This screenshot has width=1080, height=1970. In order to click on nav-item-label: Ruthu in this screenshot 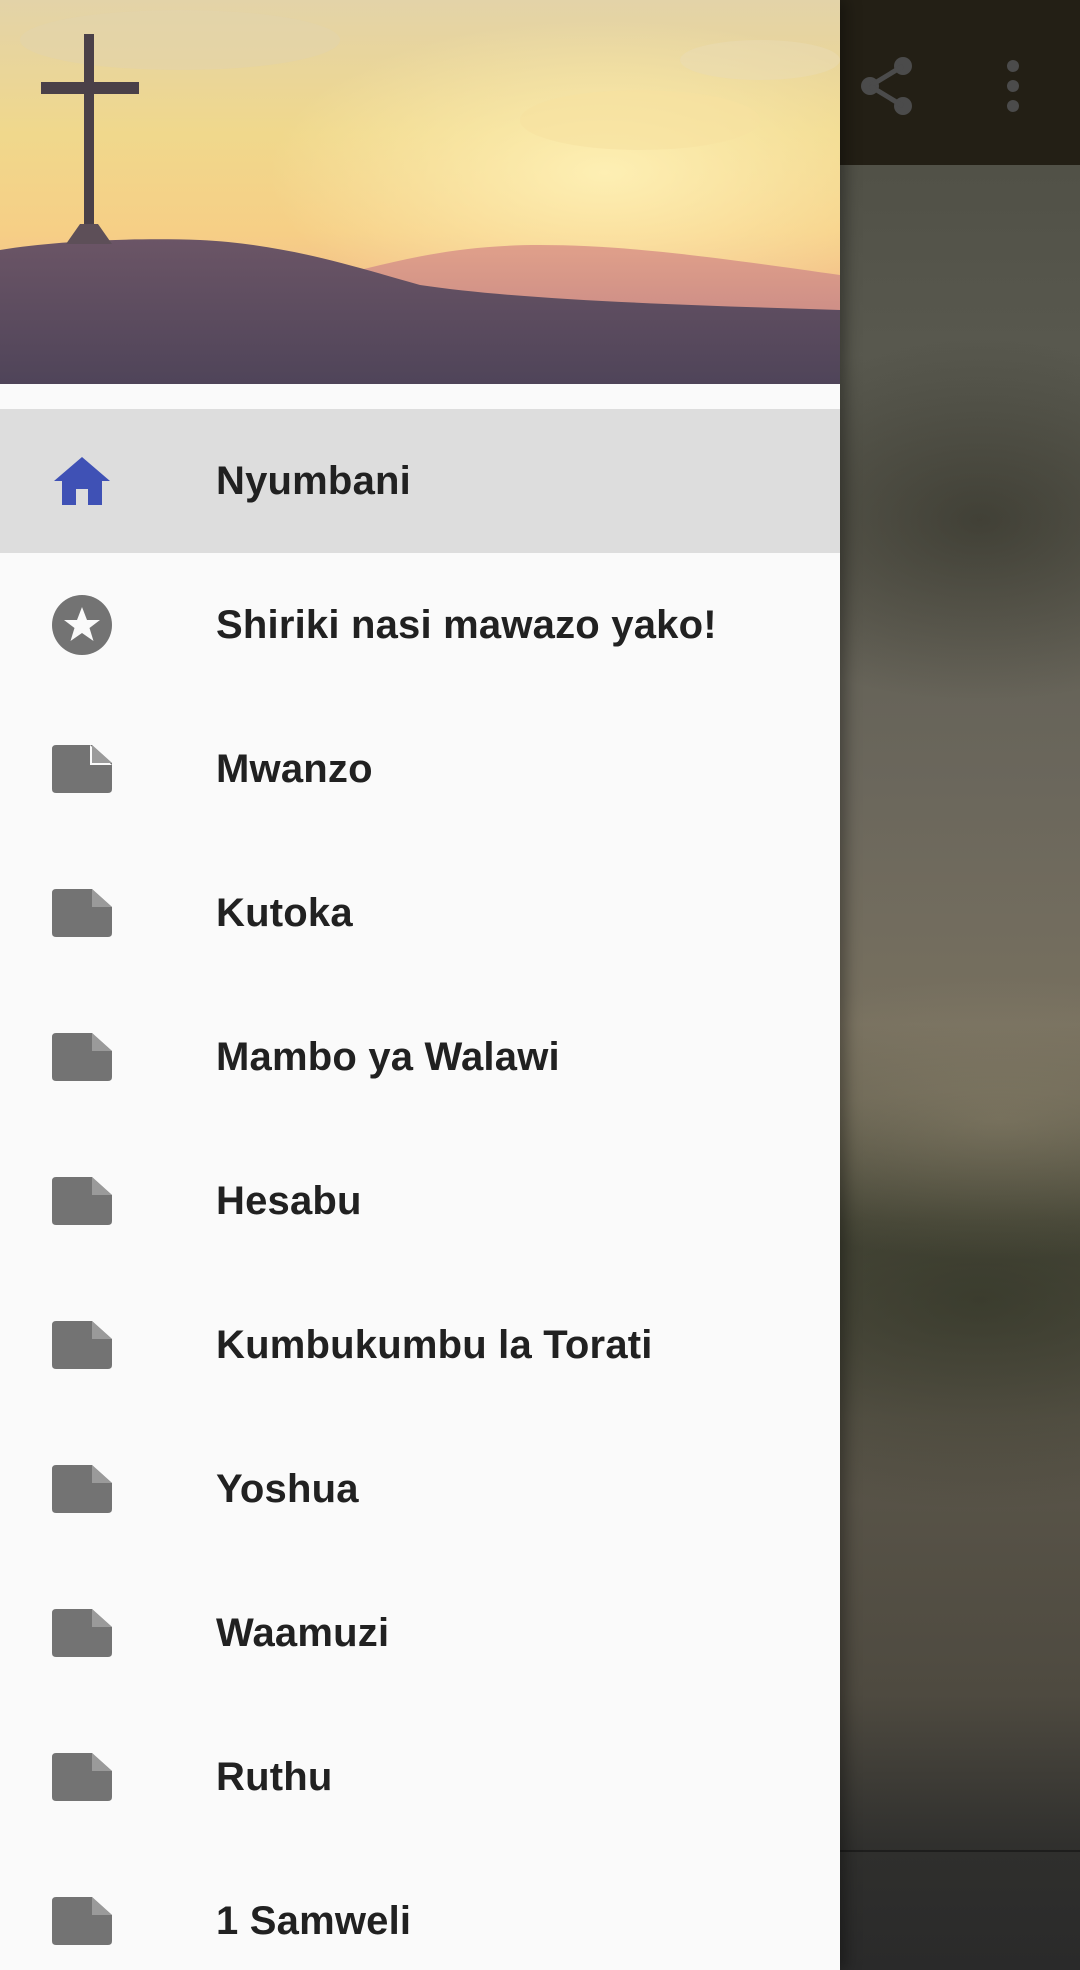, I will do `click(274, 1776)`.